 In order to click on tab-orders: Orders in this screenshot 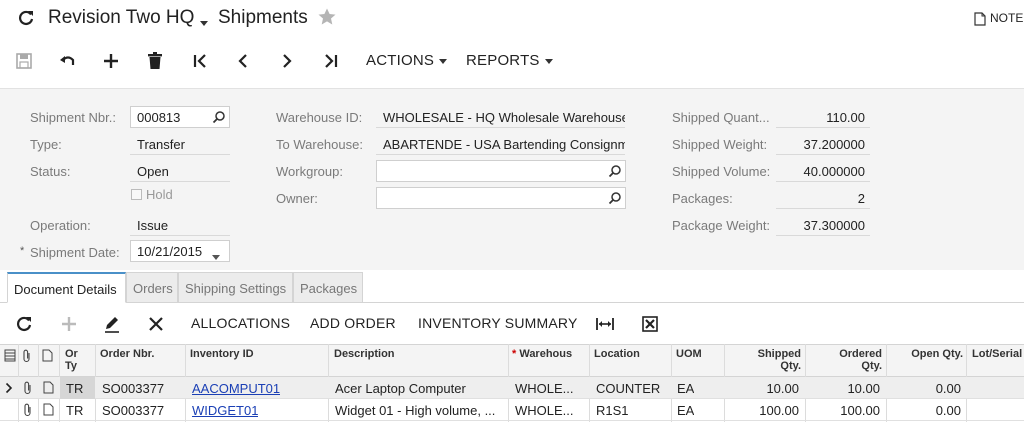, I will do `click(152, 287)`.